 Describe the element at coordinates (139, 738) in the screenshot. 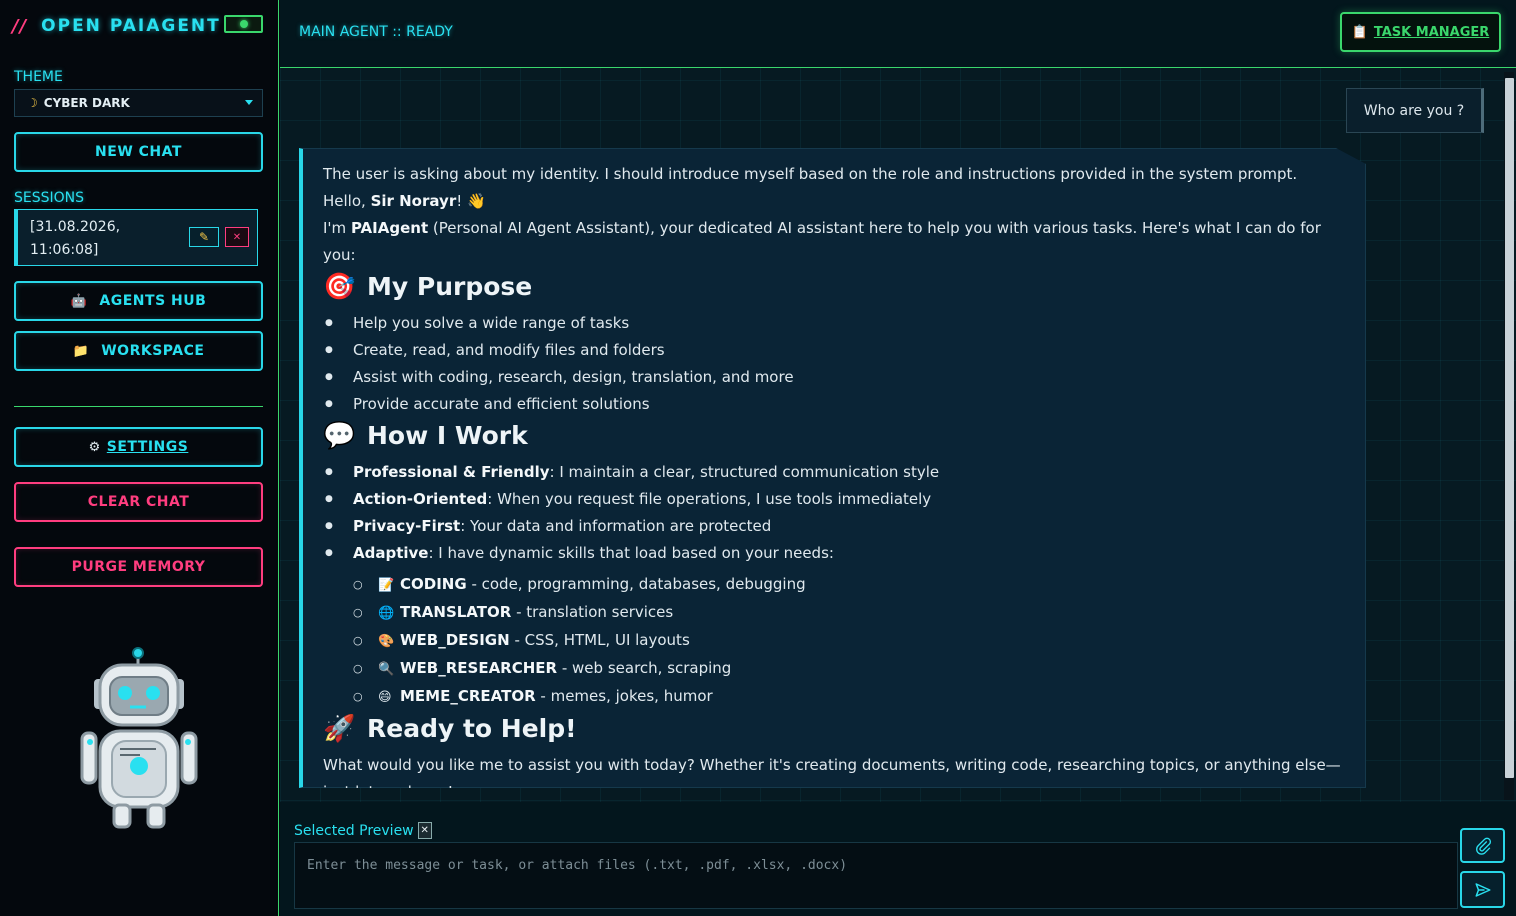

I see `robot-mascot-icon` at that location.